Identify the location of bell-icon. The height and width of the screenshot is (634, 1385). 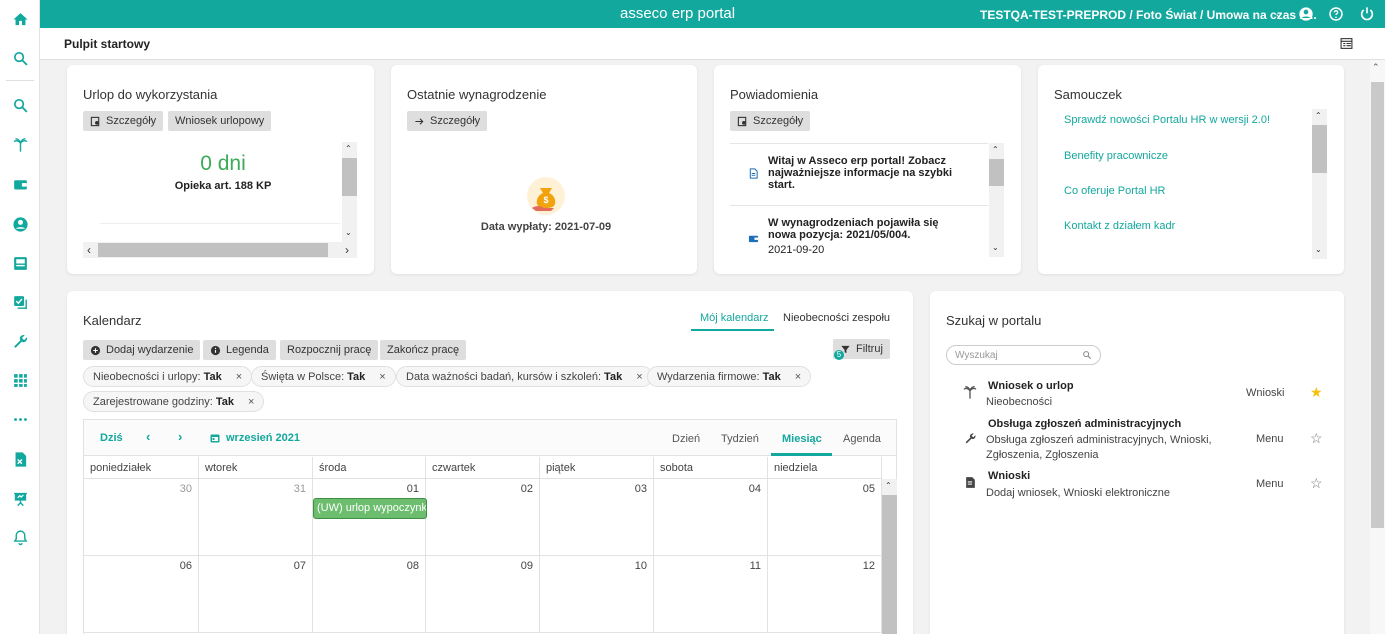
(20, 537).